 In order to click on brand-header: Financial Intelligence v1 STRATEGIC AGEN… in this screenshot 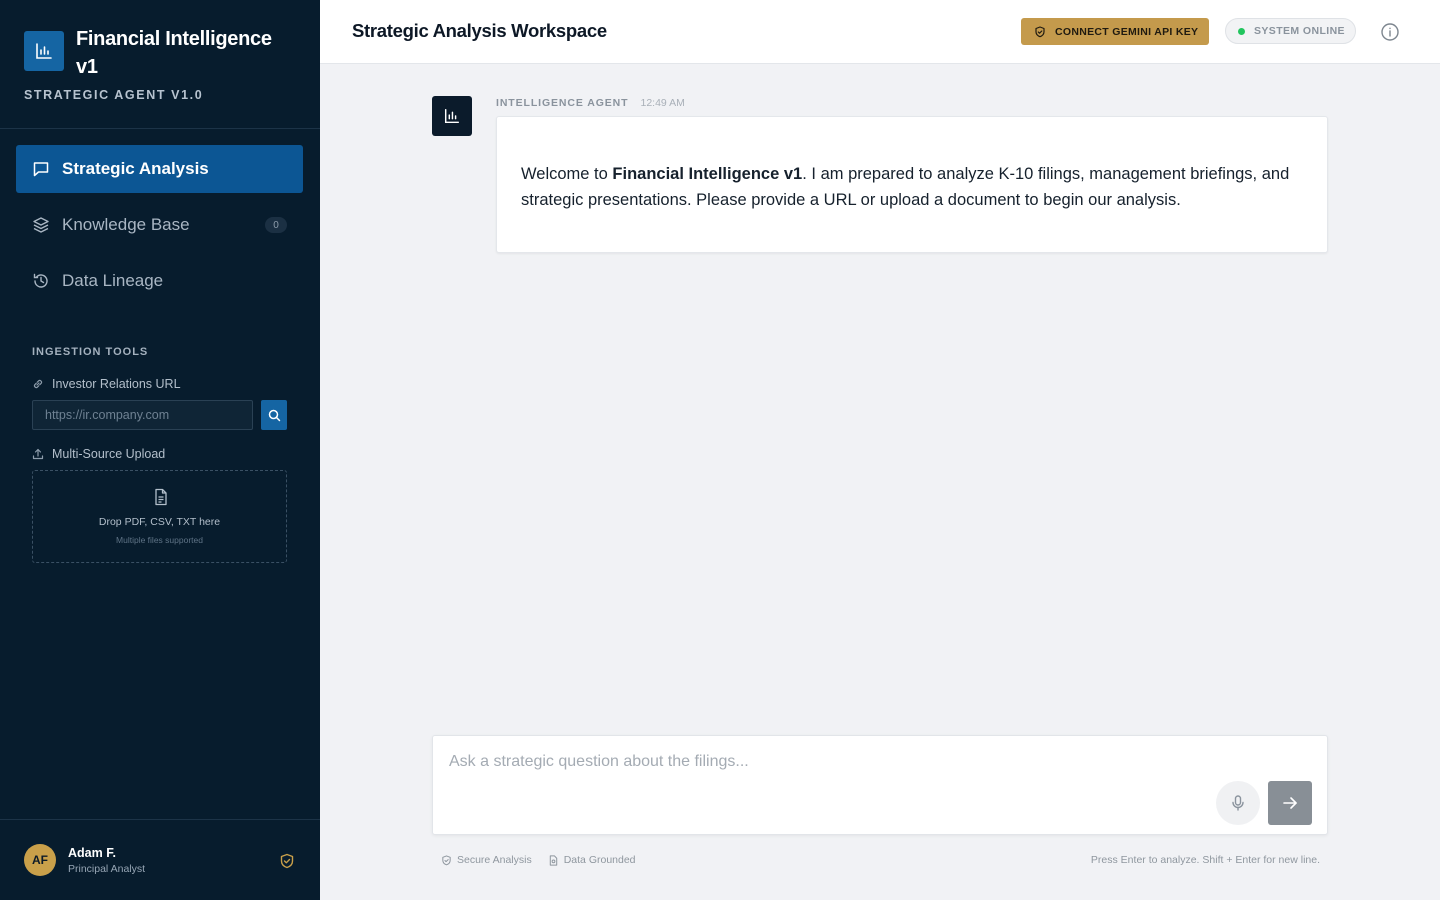, I will do `click(160, 64)`.